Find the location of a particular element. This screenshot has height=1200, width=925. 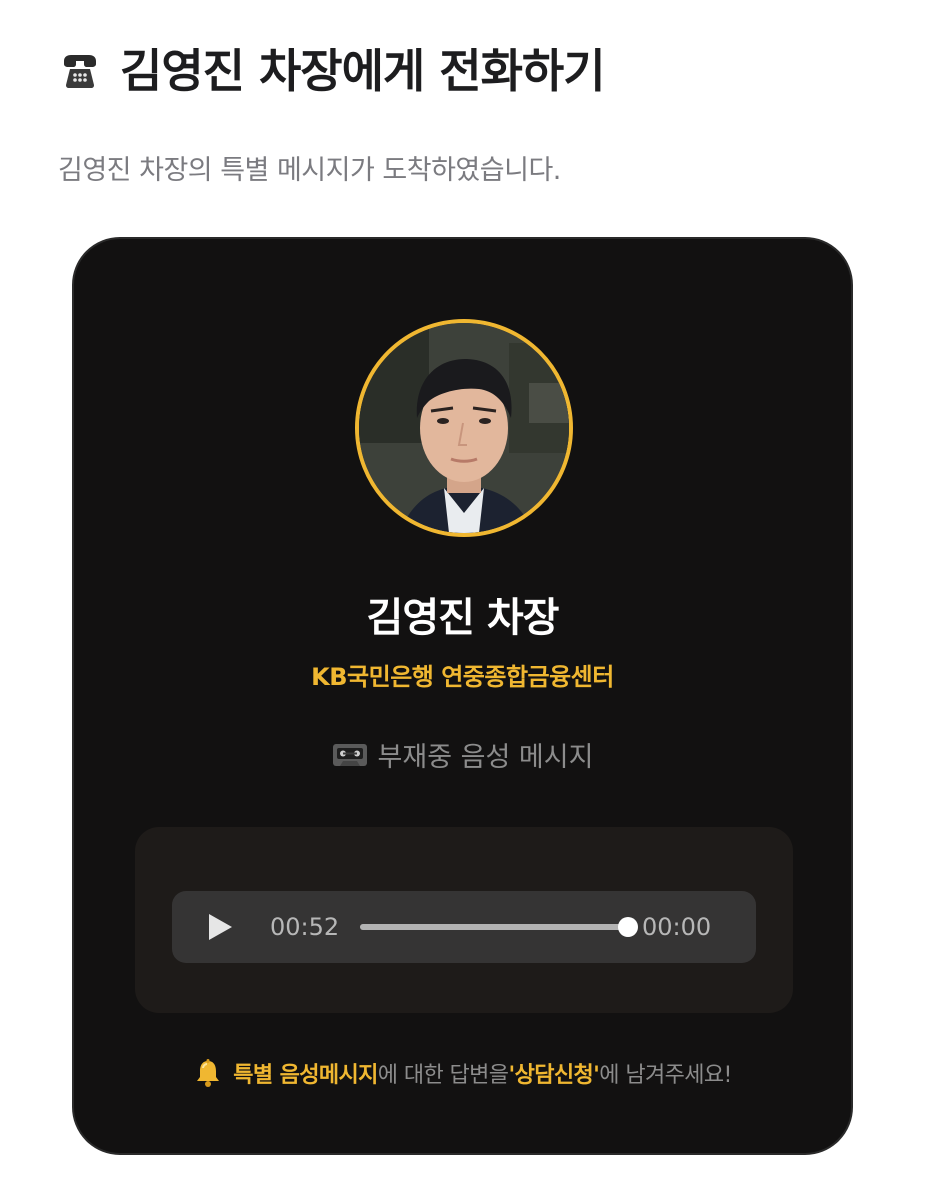

footer-highlight-message: 특별 음성메시지 is located at coordinates (305, 1075).